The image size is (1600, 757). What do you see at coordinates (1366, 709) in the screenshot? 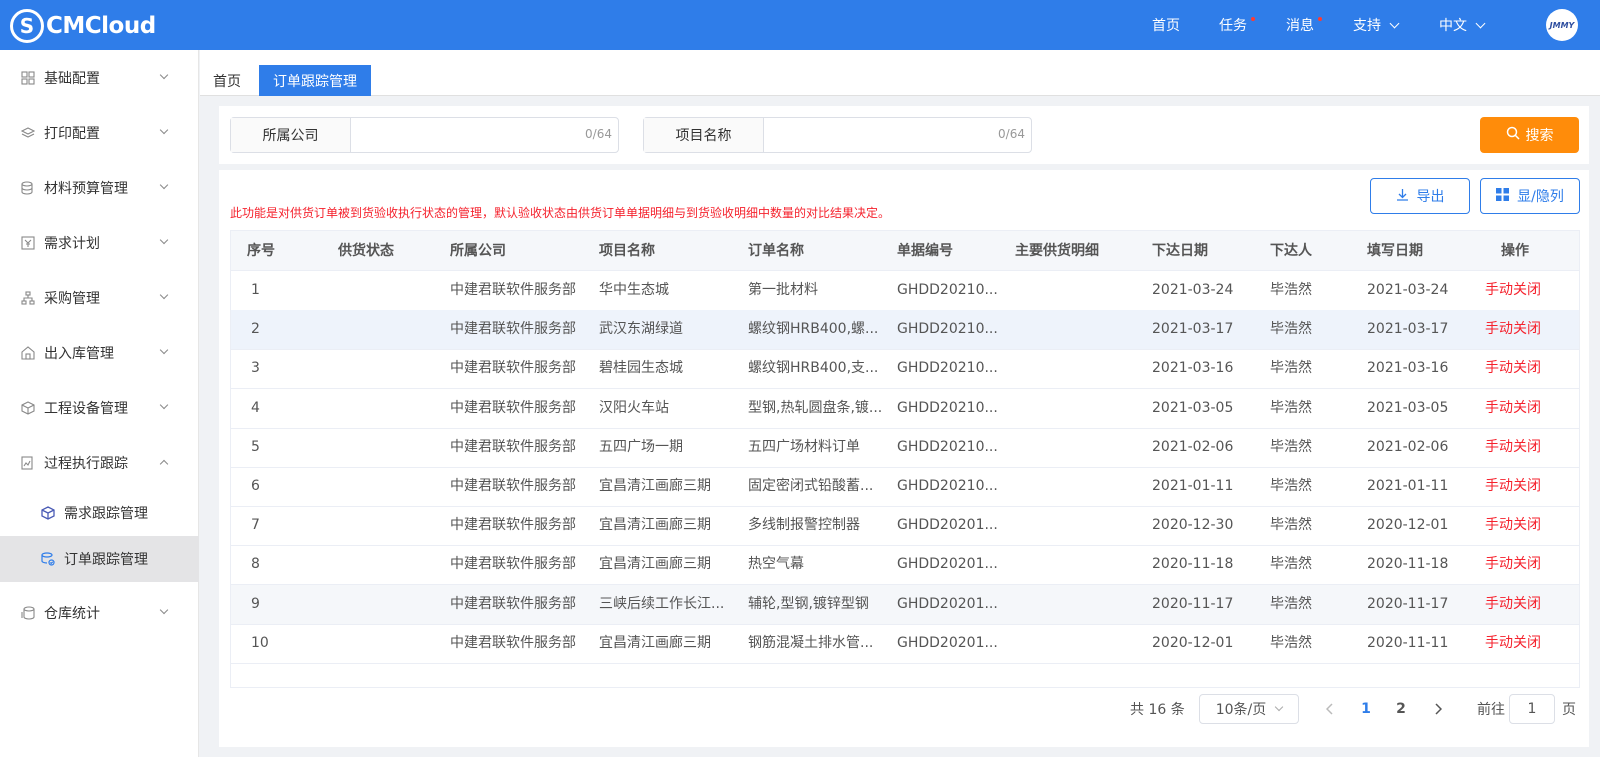
I see `page-1: 1` at bounding box center [1366, 709].